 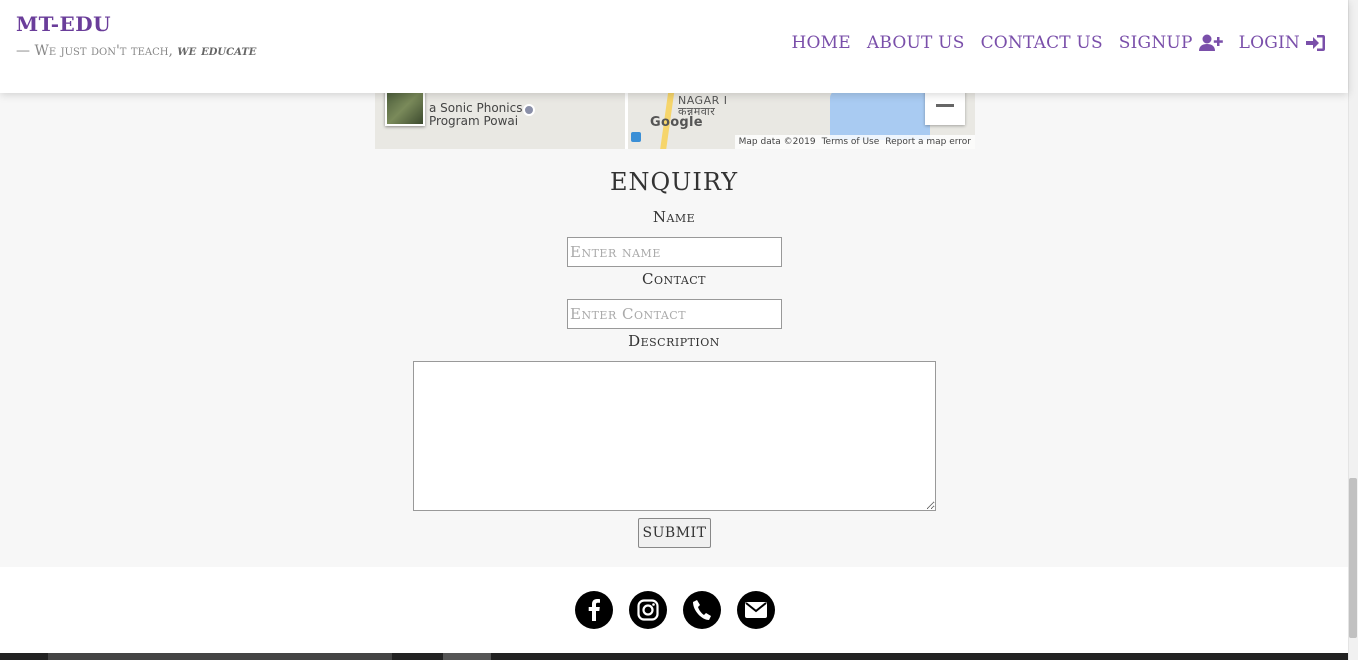 What do you see at coordinates (777, 142) in the screenshot?
I see `map-data-text: Map data ©2019` at bounding box center [777, 142].